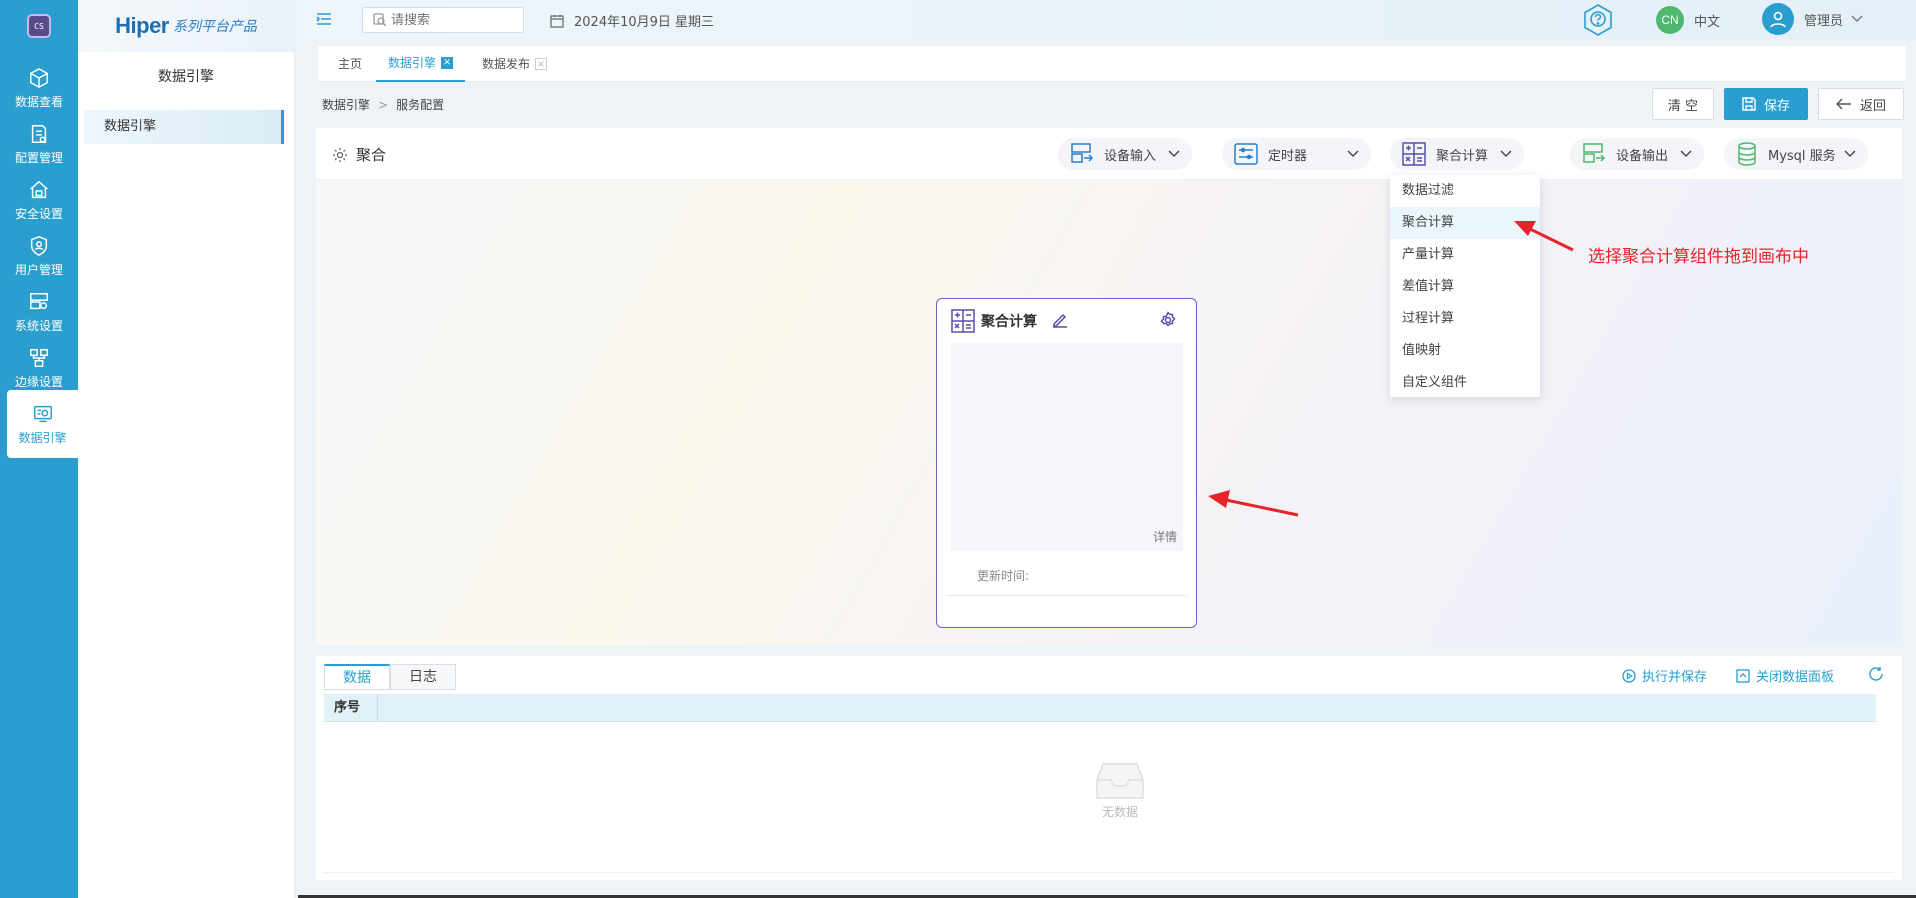 The image size is (1916, 898). I want to click on node-title-text: 聚合计算, so click(1009, 322).